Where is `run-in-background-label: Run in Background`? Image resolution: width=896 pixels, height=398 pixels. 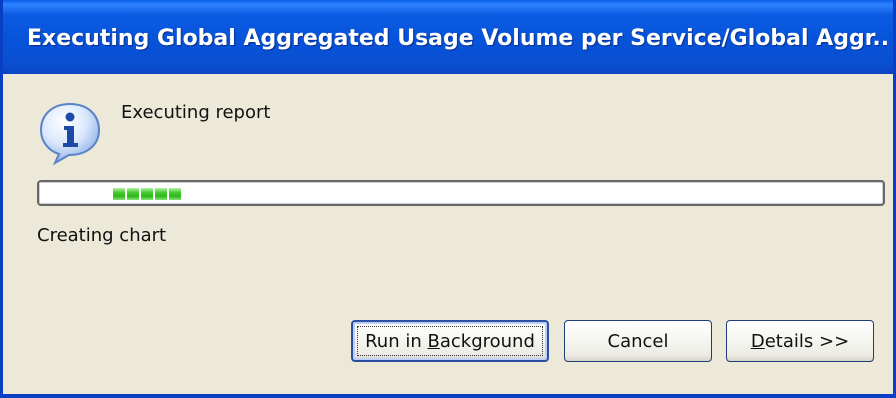 run-in-background-label: Run in Background is located at coordinates (450, 341).